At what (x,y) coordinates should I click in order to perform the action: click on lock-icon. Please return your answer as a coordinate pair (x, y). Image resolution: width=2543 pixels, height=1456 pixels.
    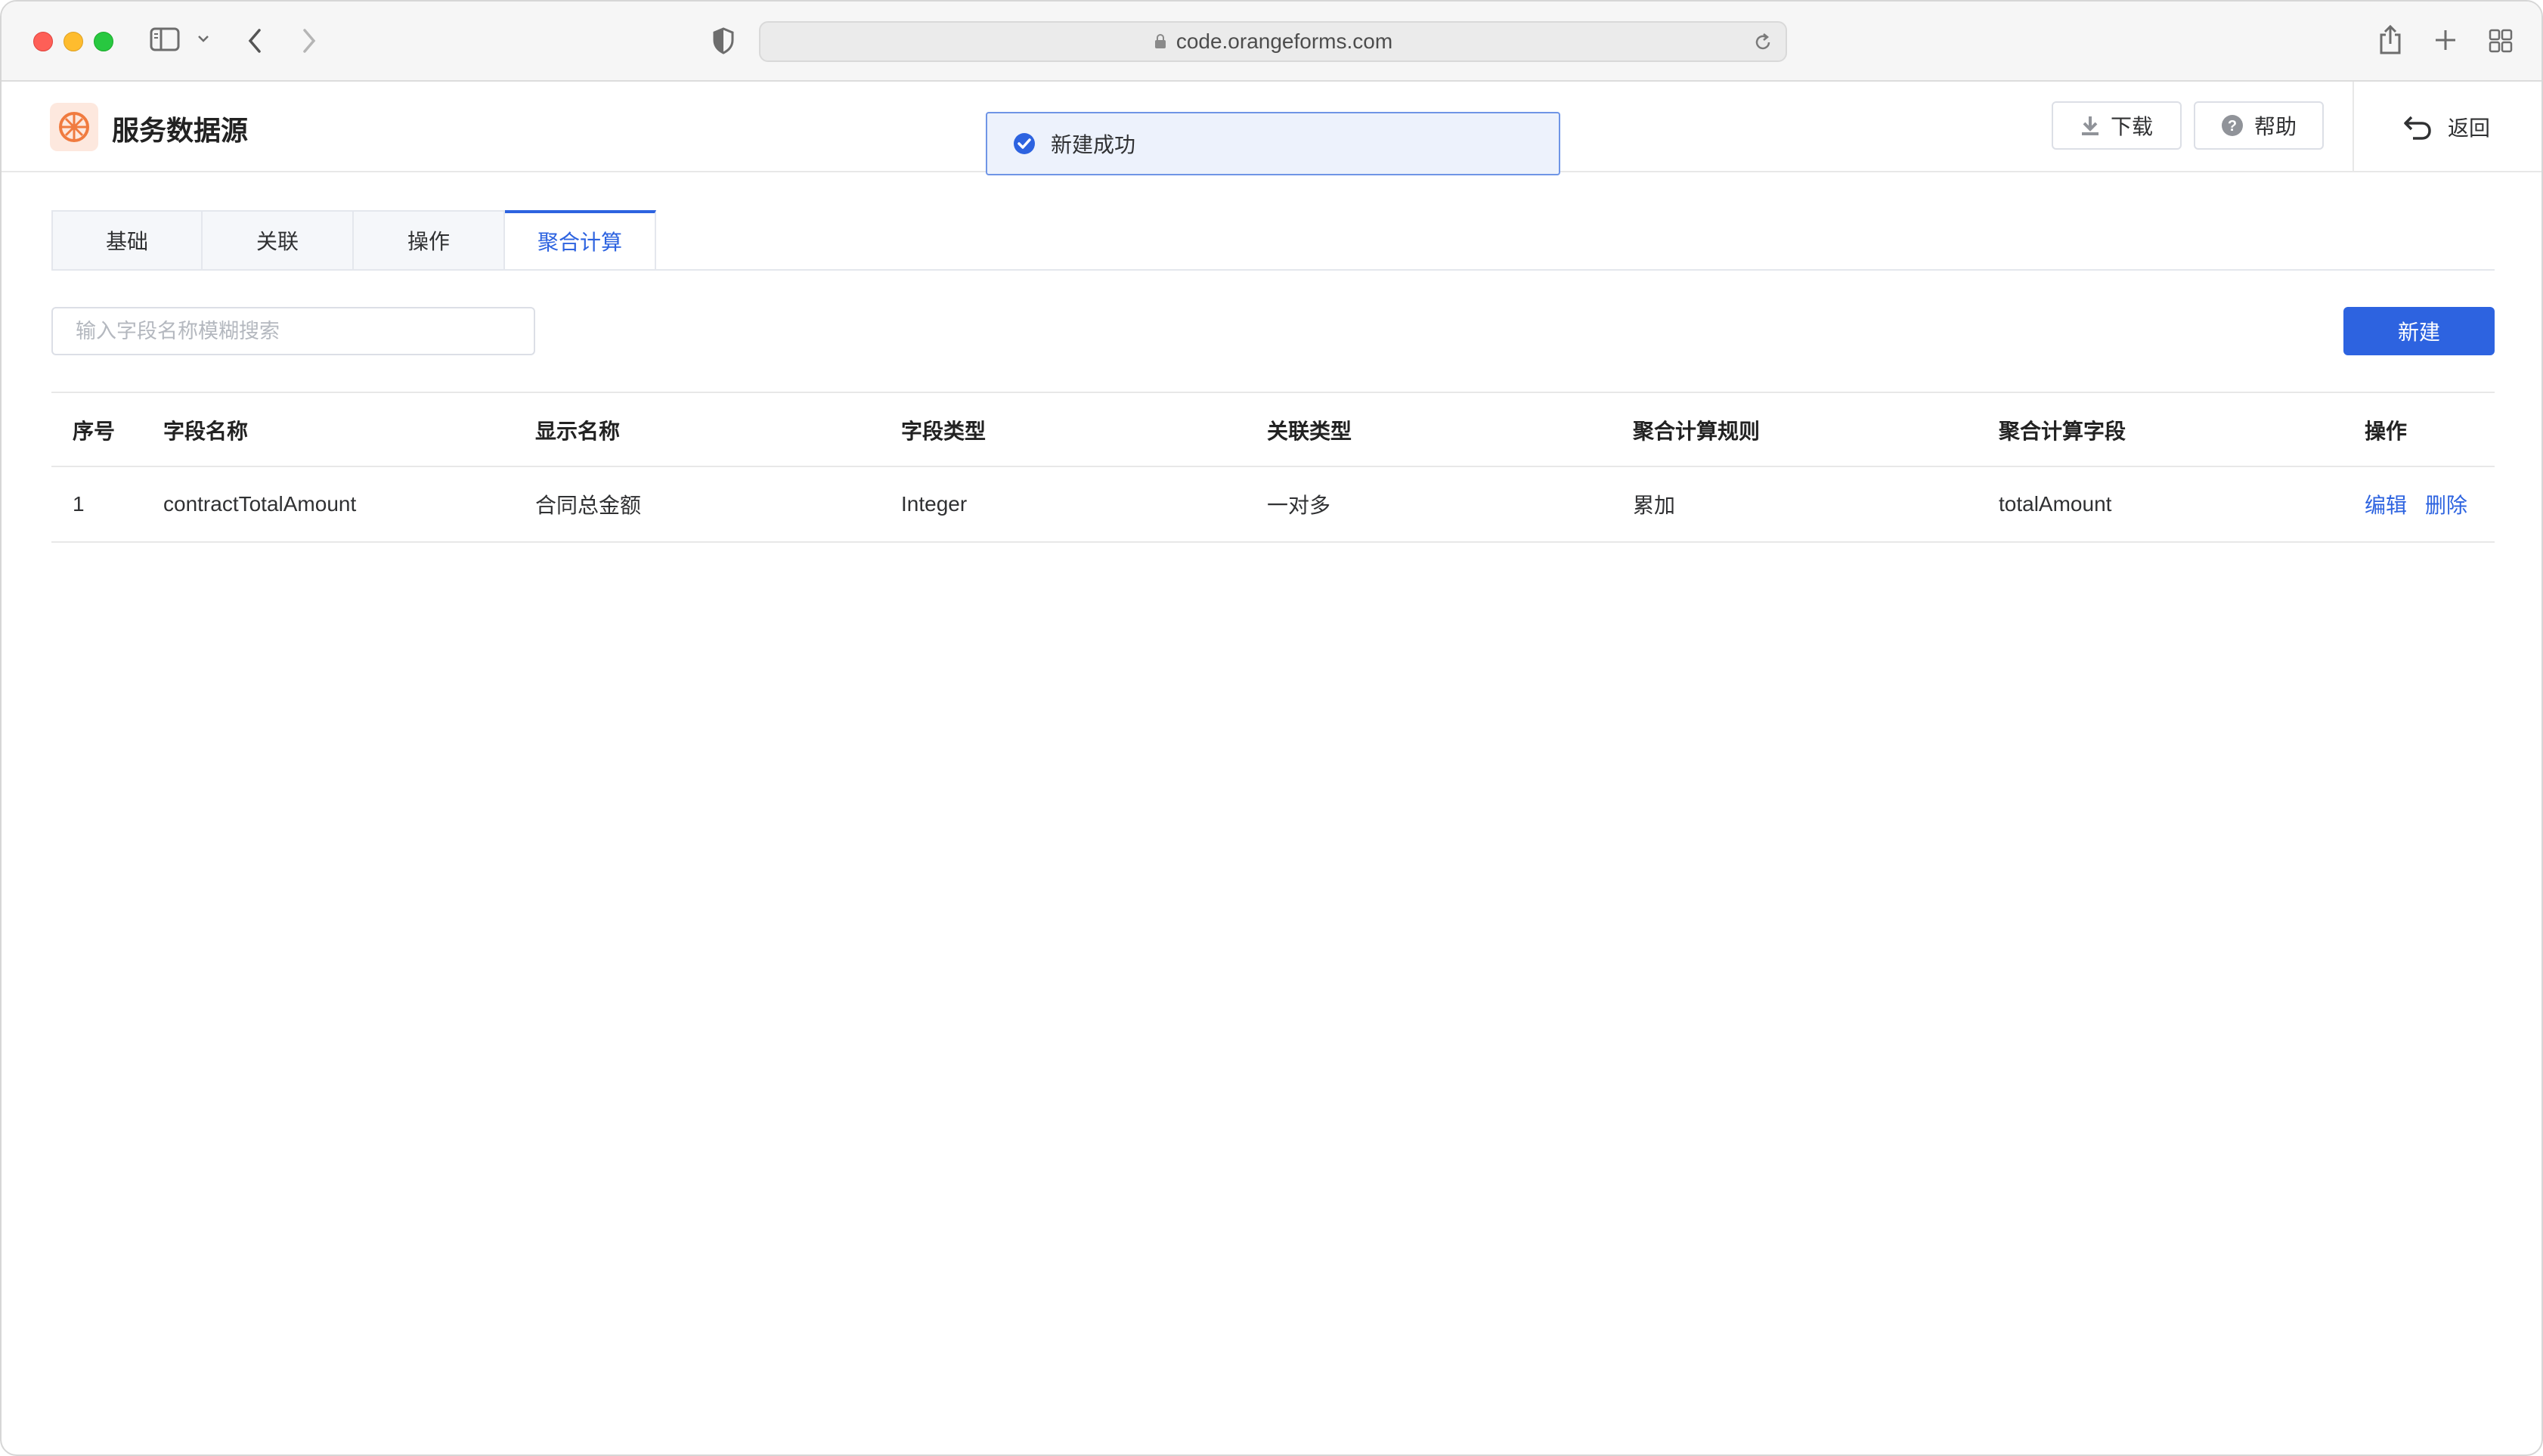
    Looking at the image, I should click on (1160, 41).